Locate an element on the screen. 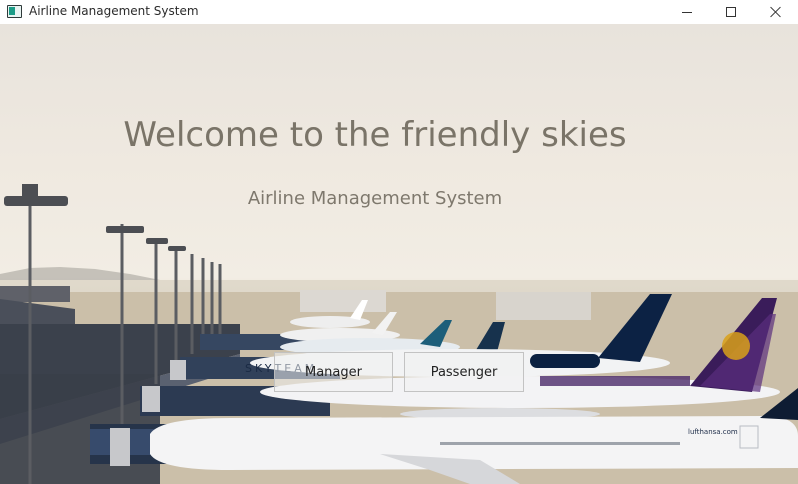  app-window-icon is located at coordinates (14, 11).